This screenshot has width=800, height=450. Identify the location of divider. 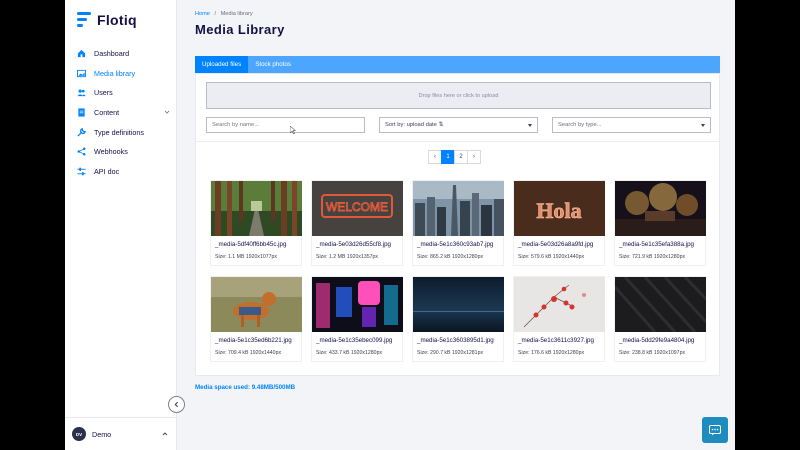
(457, 141).